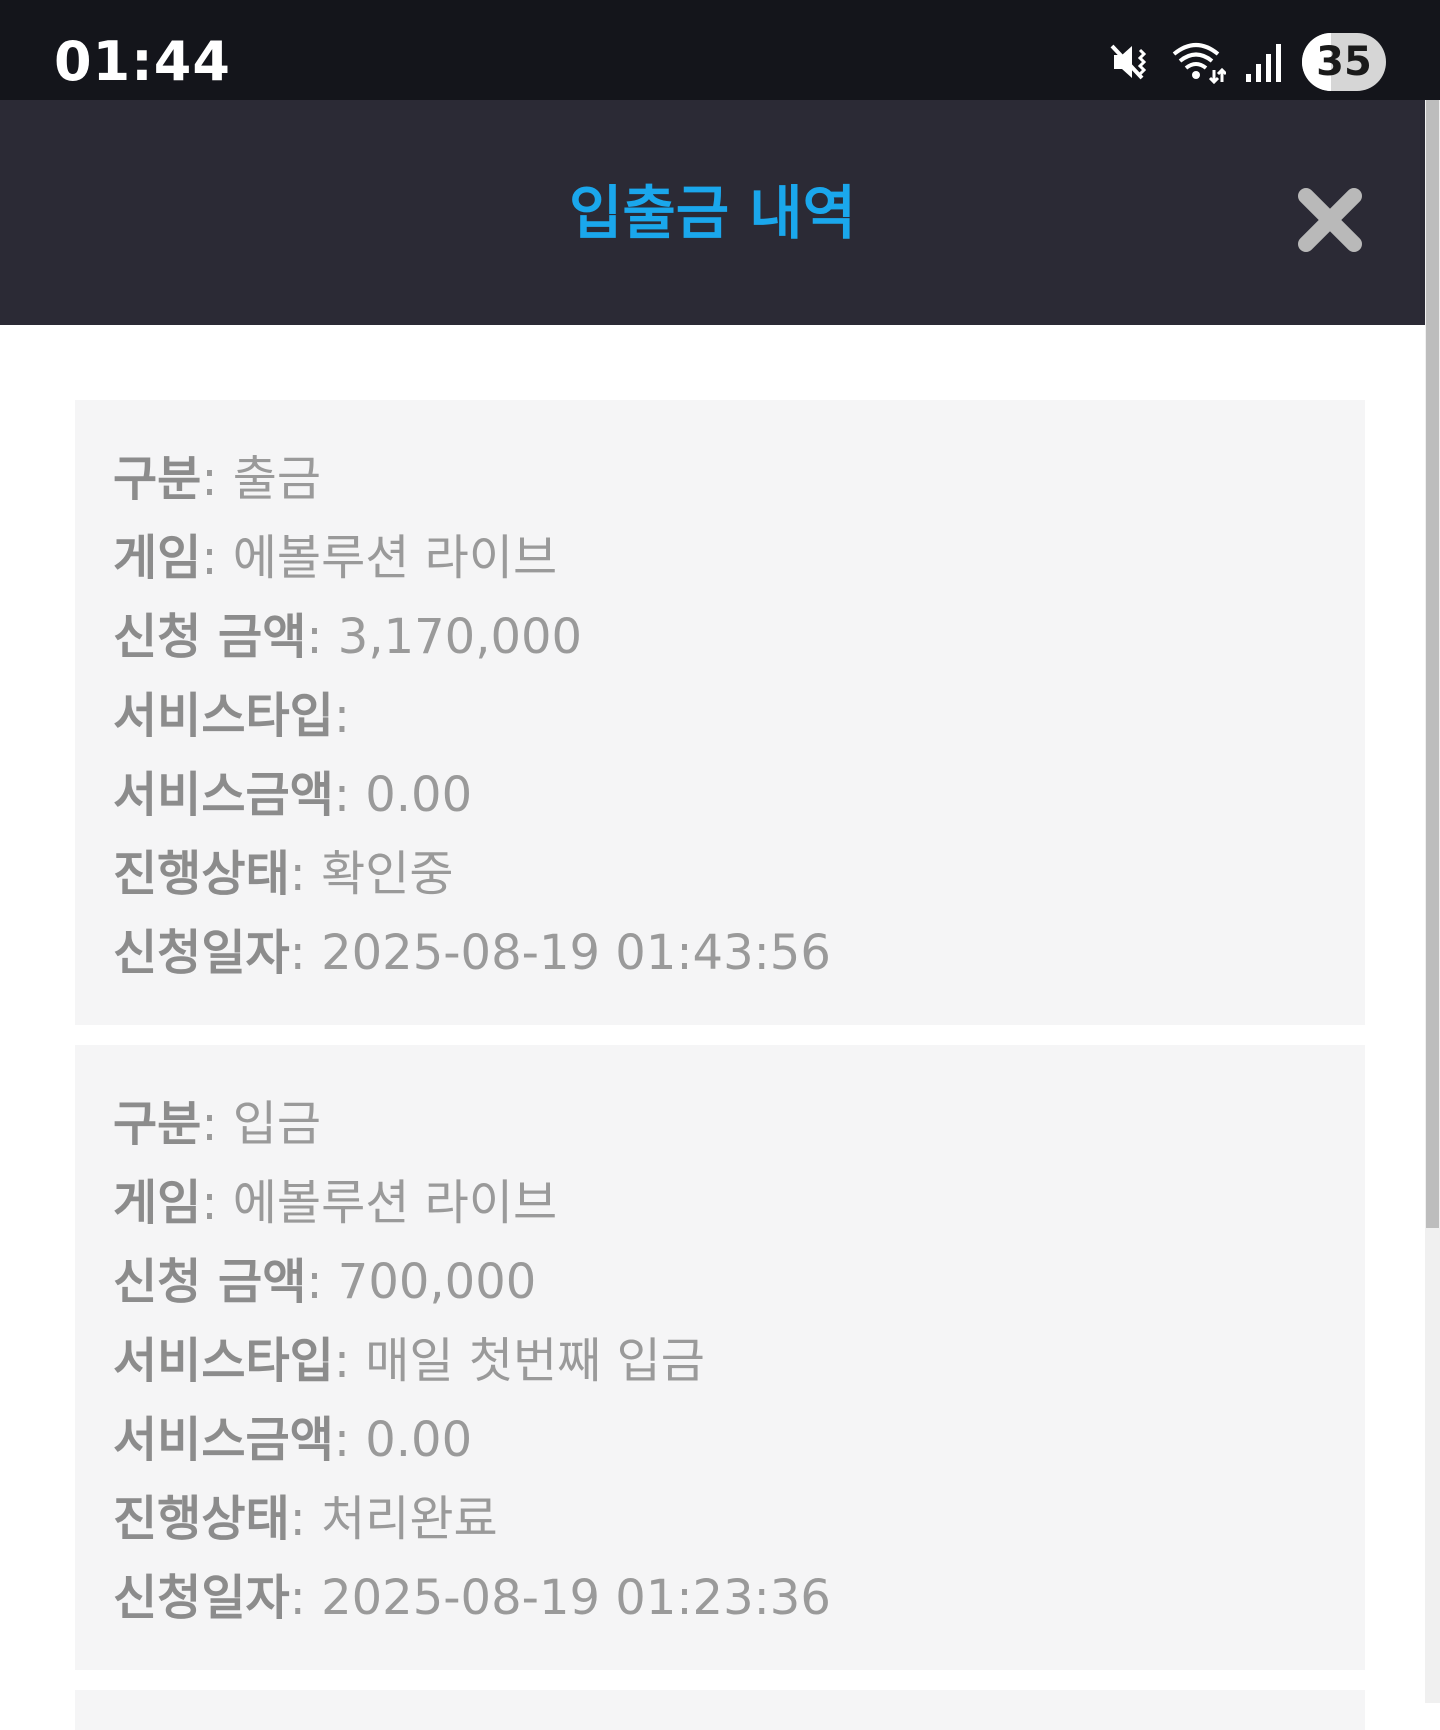 This screenshot has width=1440, height=1730. I want to click on record-type: 구분: 출금, so click(217, 479).